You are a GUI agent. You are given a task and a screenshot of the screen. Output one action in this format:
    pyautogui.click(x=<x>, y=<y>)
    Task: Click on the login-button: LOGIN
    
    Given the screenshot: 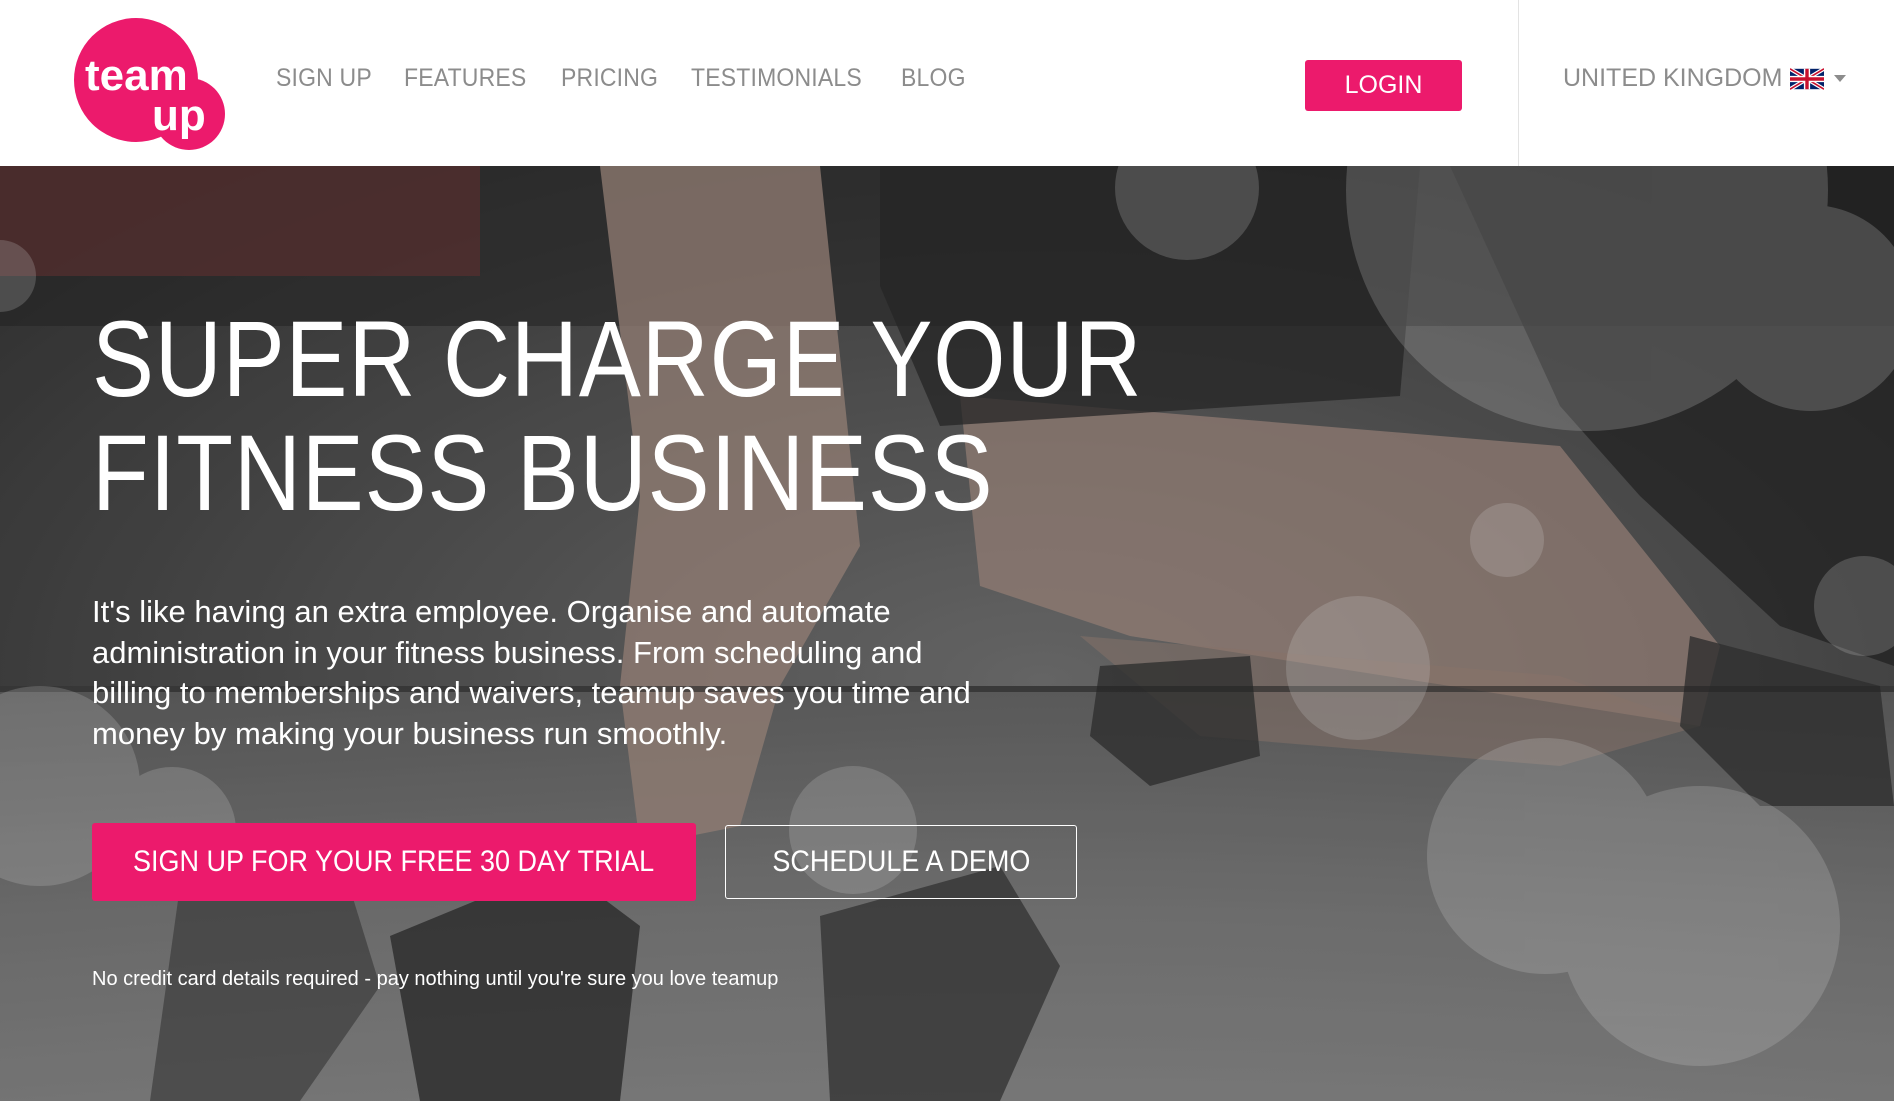 What is the action you would take?
    pyautogui.click(x=1383, y=85)
    